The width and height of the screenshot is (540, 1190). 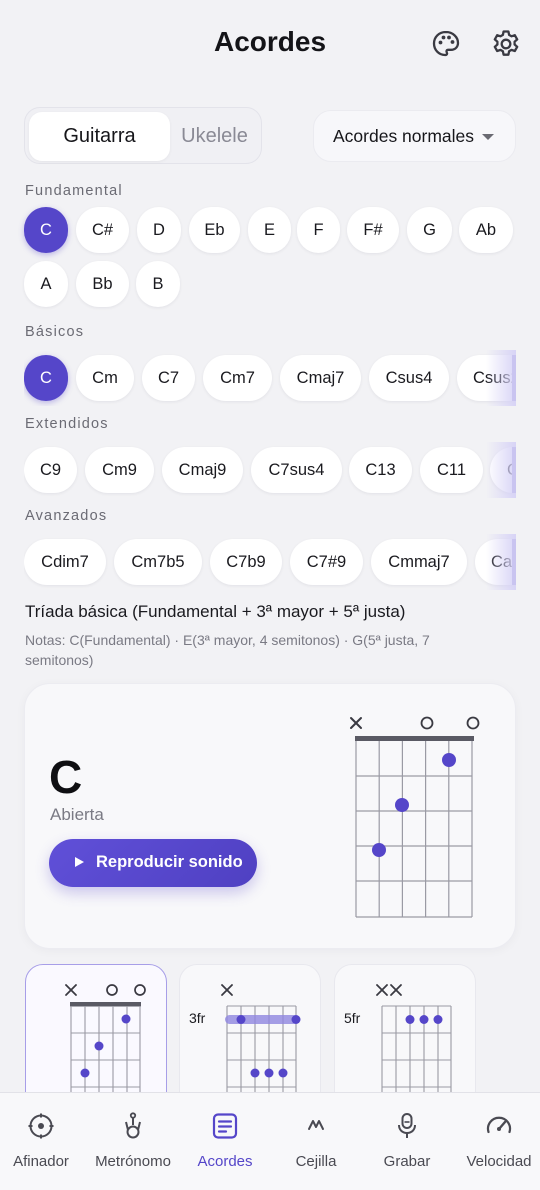 What do you see at coordinates (318, 230) in the screenshot?
I see `root-chip-f: F` at bounding box center [318, 230].